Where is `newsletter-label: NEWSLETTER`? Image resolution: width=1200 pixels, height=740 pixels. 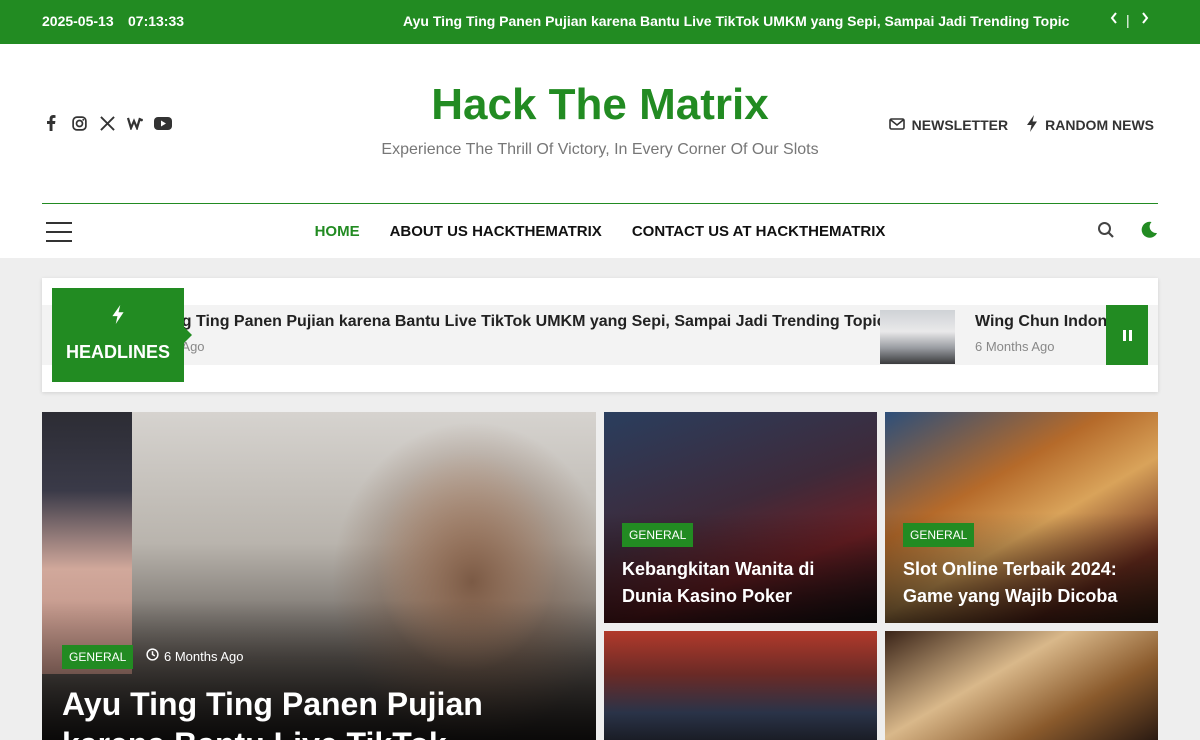 newsletter-label: NEWSLETTER is located at coordinates (960, 125).